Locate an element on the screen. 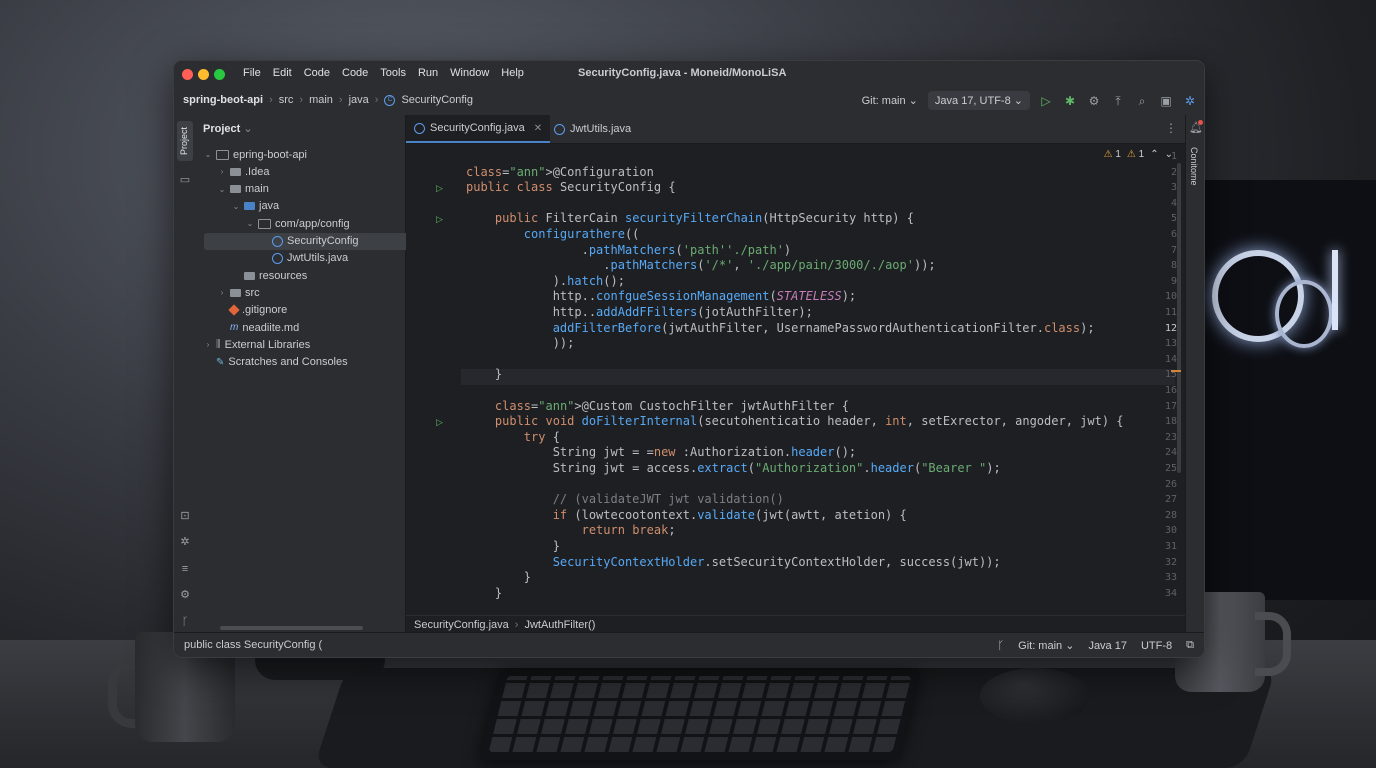  folder-icon: ▭ is located at coordinates (185, 180).